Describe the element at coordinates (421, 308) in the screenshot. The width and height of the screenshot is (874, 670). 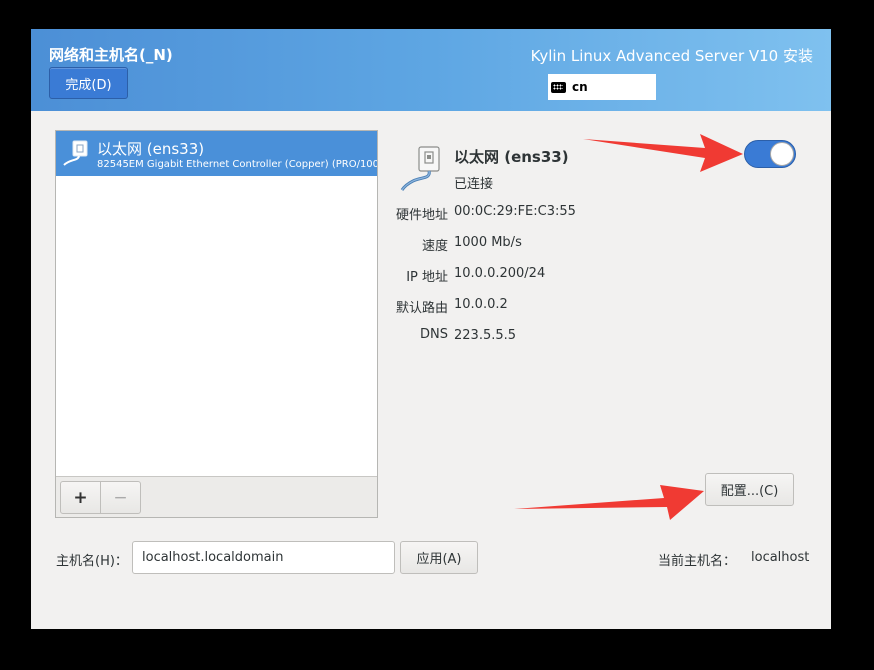
I see `default-route-label: 默认路由` at that location.